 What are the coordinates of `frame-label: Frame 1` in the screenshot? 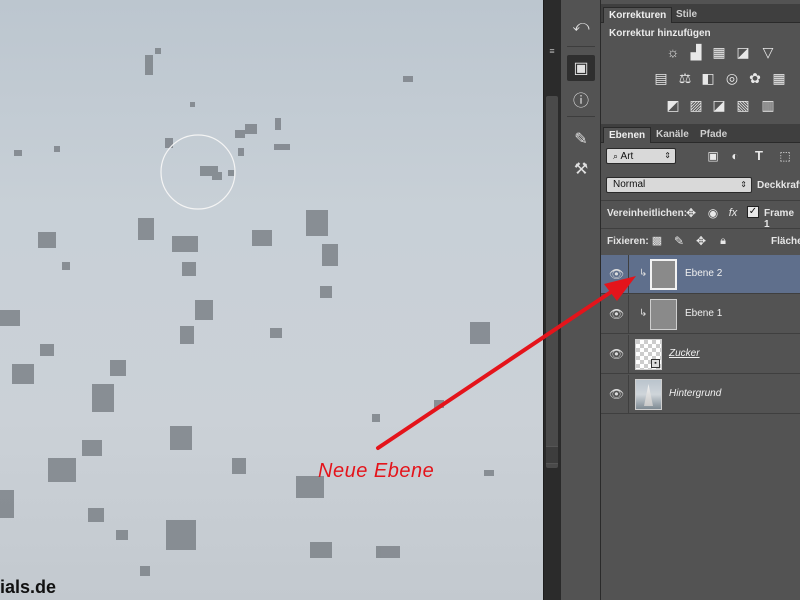 It's located at (779, 219).